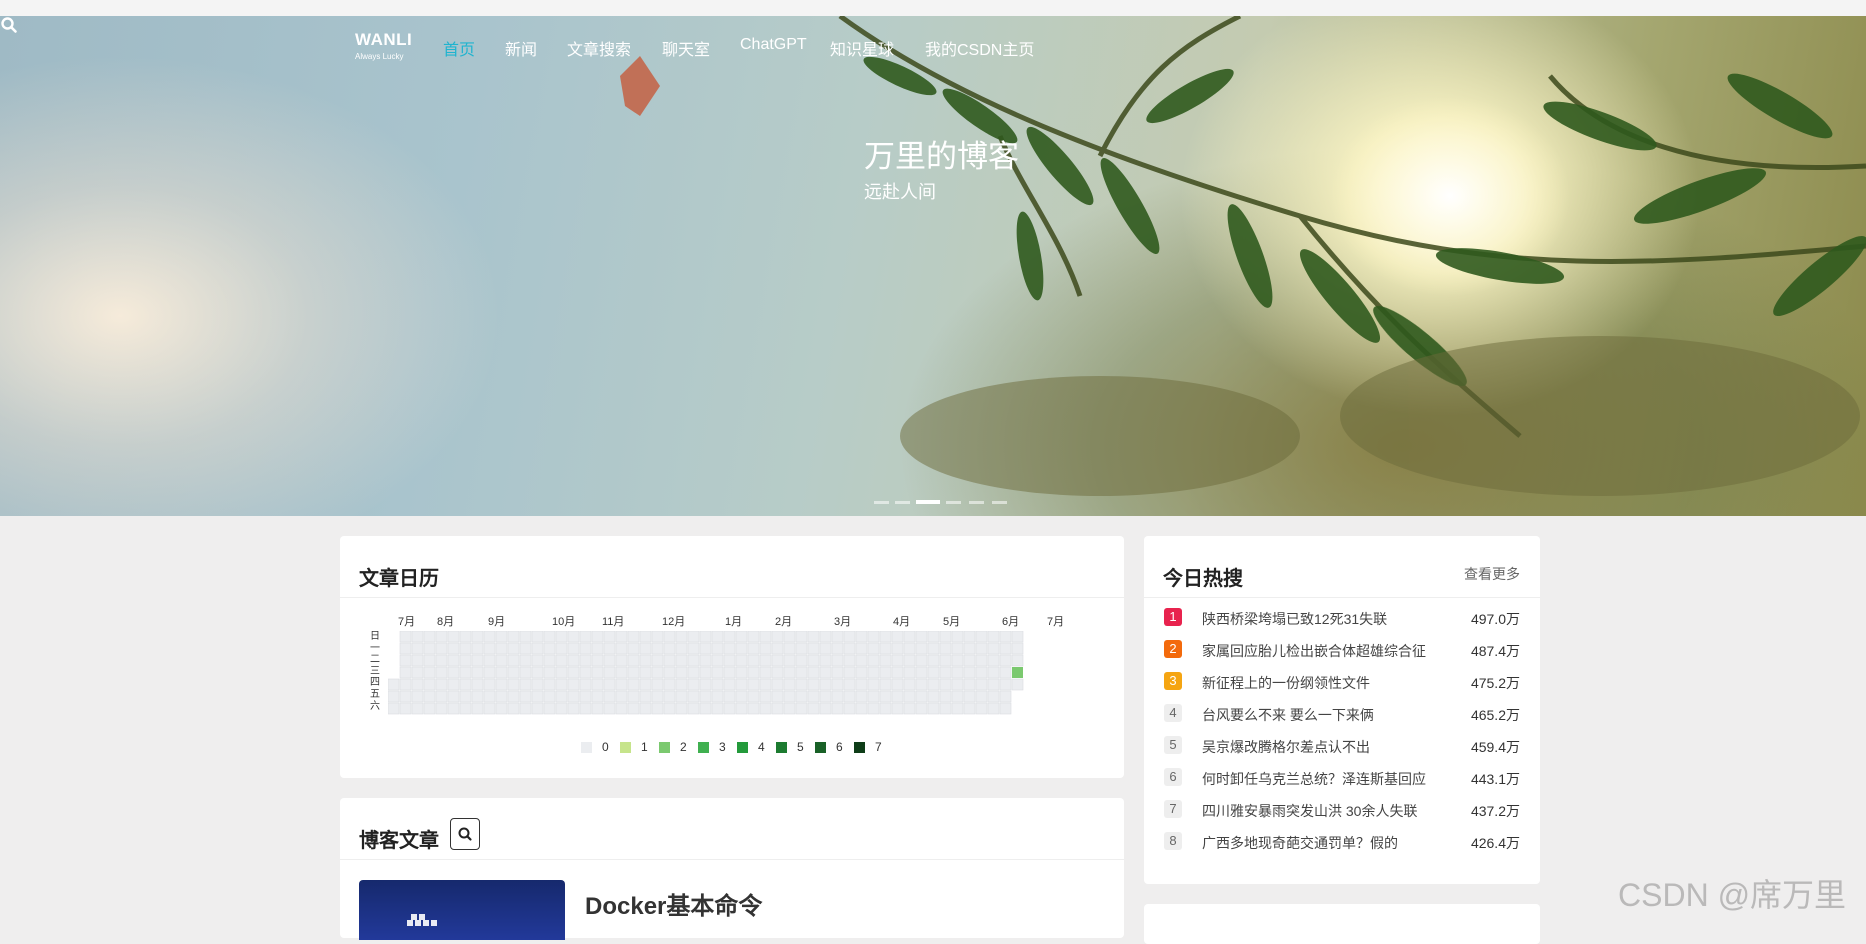 The image size is (1866, 944). I want to click on blog-search-button, so click(465, 834).